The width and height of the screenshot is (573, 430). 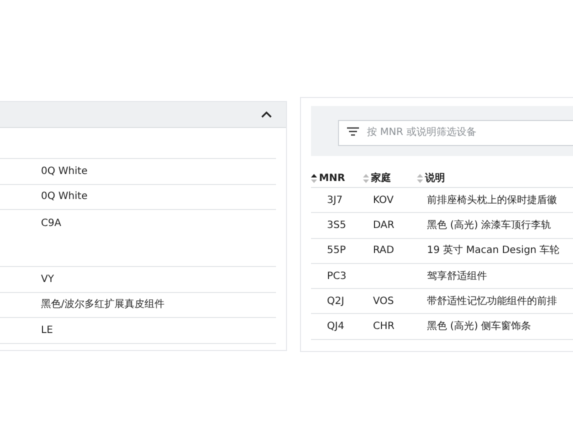 What do you see at coordinates (383, 250) in the screenshot?
I see `table-cell: RAD` at bounding box center [383, 250].